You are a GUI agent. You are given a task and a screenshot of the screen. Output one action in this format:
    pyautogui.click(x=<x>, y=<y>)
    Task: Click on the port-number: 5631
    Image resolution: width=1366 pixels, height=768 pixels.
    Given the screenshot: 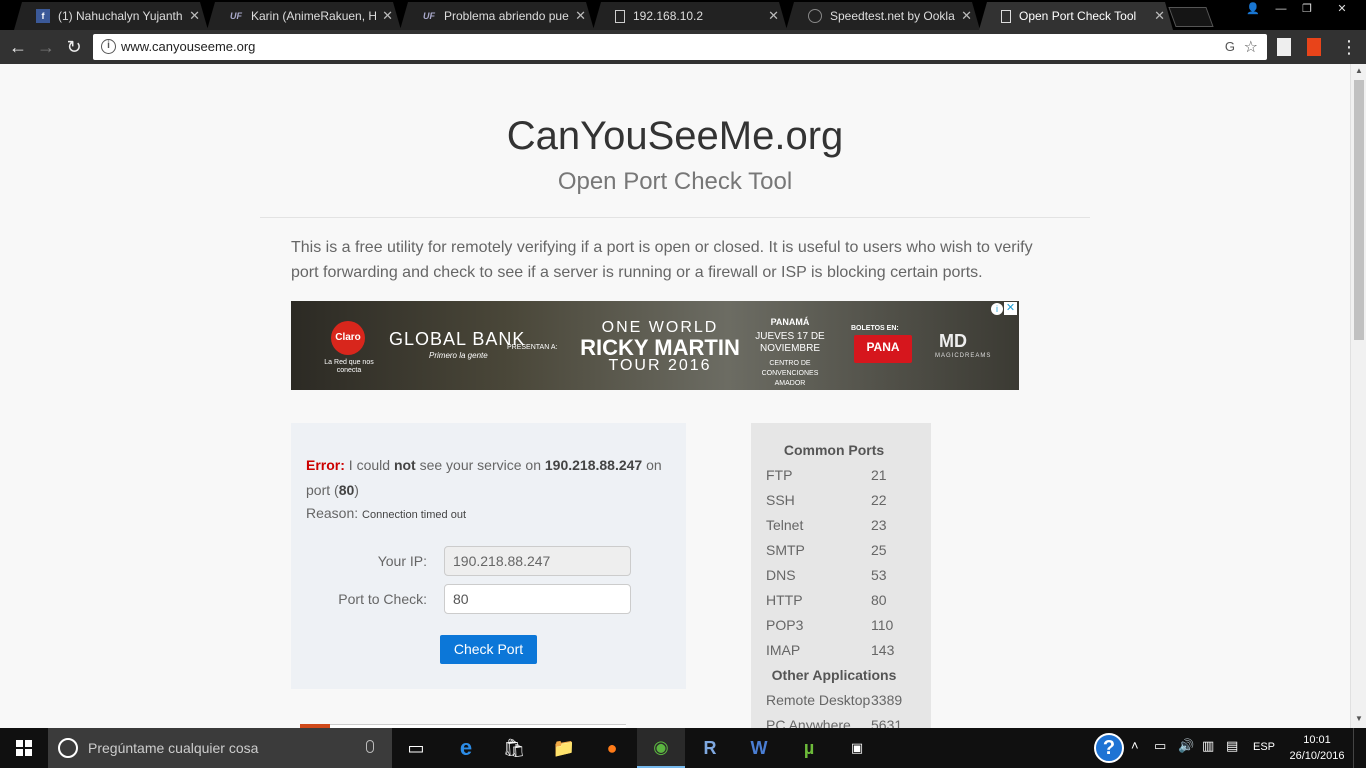 What is the action you would take?
    pyautogui.click(x=887, y=722)
    